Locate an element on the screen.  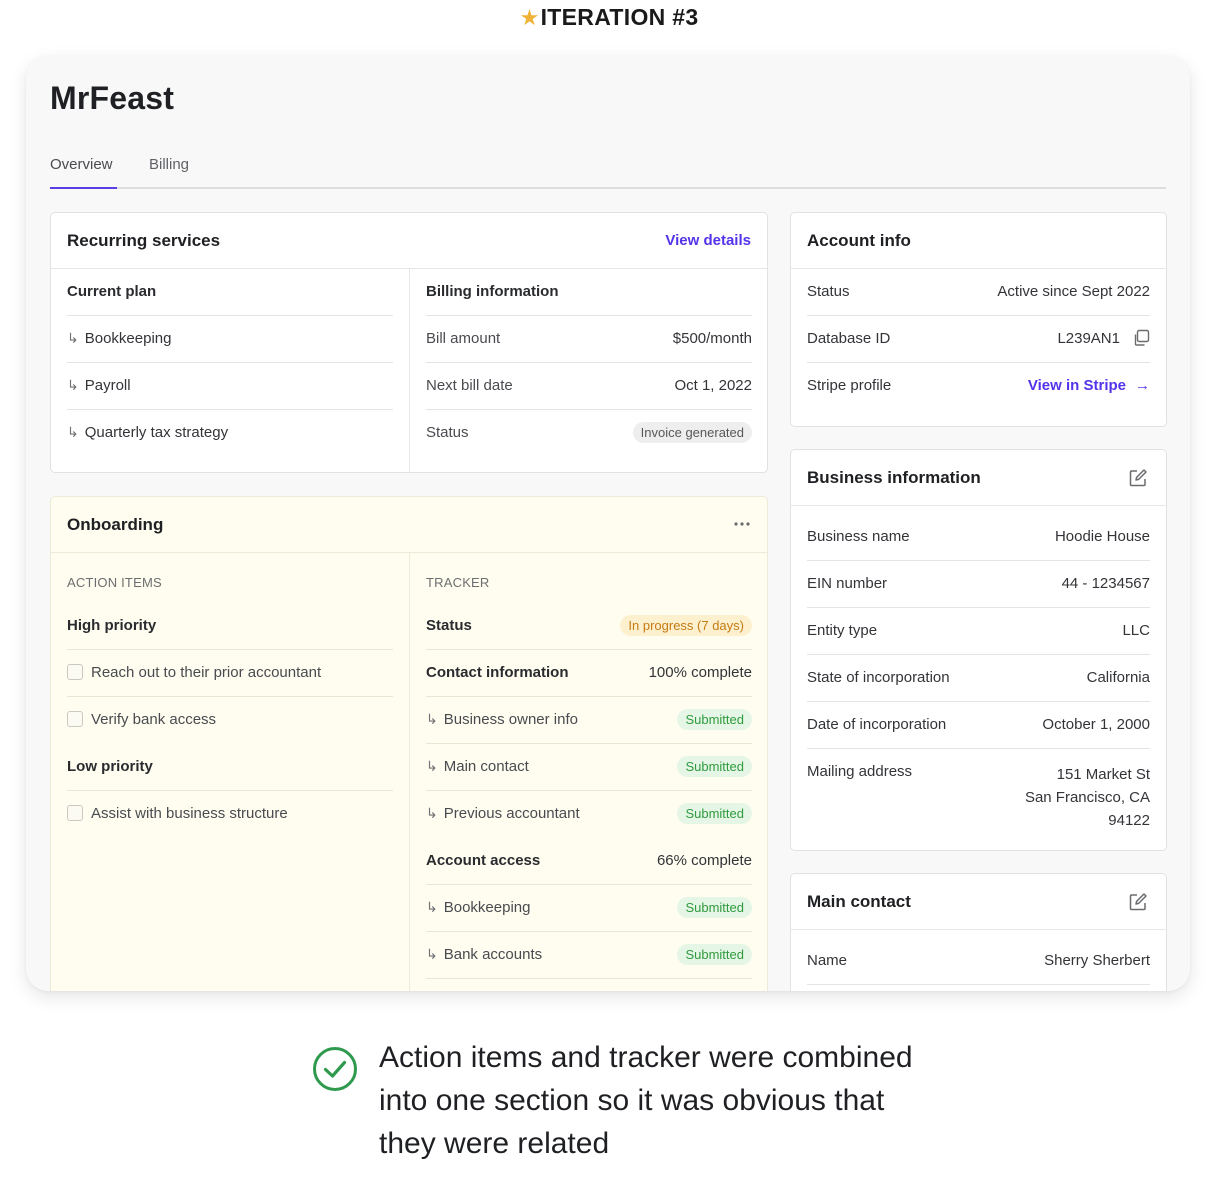
address-line: San Francisco, CA is located at coordinates (1087, 797).